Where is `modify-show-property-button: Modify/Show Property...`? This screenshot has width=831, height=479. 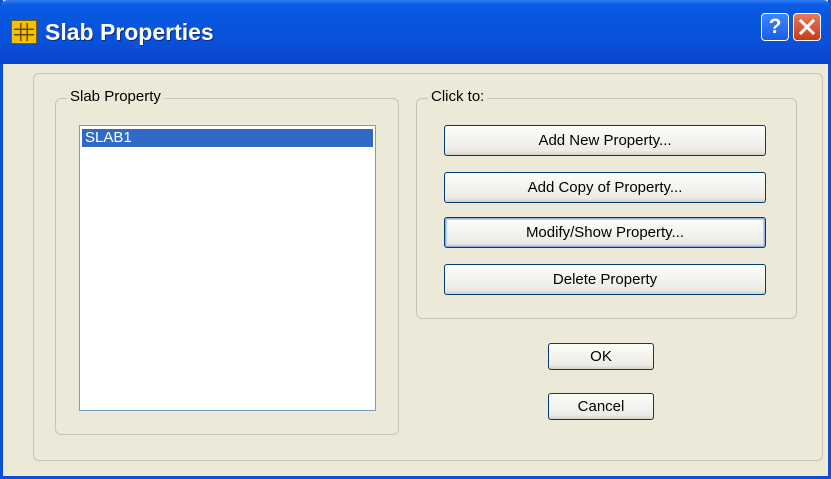
modify-show-property-button: Modify/Show Property... is located at coordinates (605, 232).